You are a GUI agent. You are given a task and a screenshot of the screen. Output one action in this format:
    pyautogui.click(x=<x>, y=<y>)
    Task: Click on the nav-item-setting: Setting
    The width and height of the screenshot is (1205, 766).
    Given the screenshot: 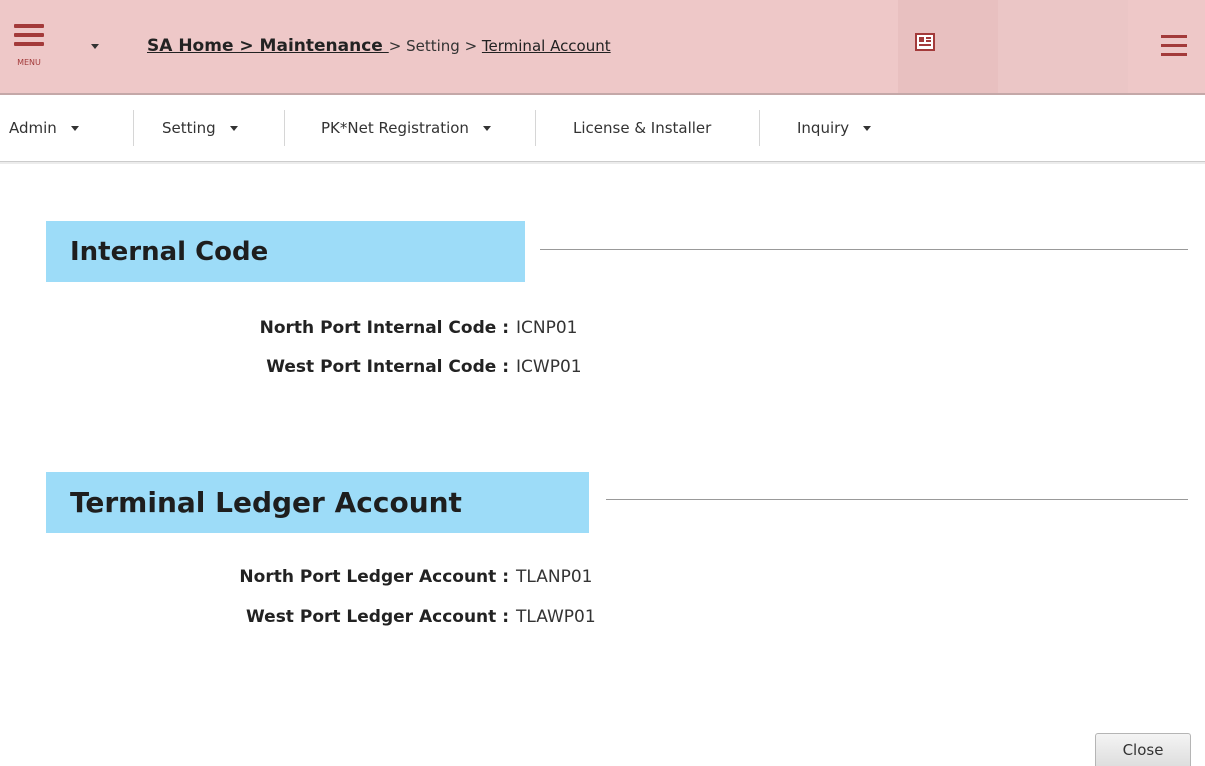 What is the action you would take?
    pyautogui.click(x=200, y=128)
    